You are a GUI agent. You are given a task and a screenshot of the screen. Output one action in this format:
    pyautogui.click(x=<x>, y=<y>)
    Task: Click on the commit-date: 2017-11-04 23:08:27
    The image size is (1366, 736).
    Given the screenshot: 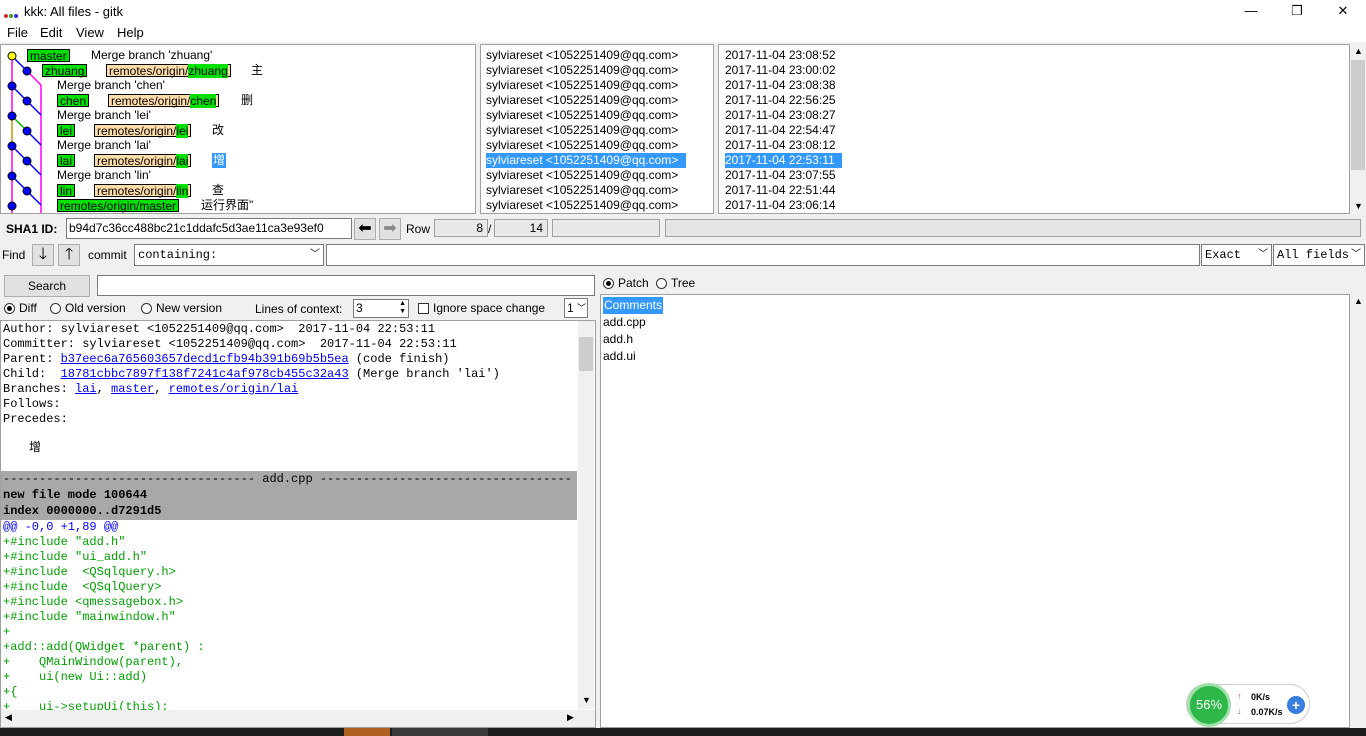 What is the action you would take?
    pyautogui.click(x=780, y=115)
    